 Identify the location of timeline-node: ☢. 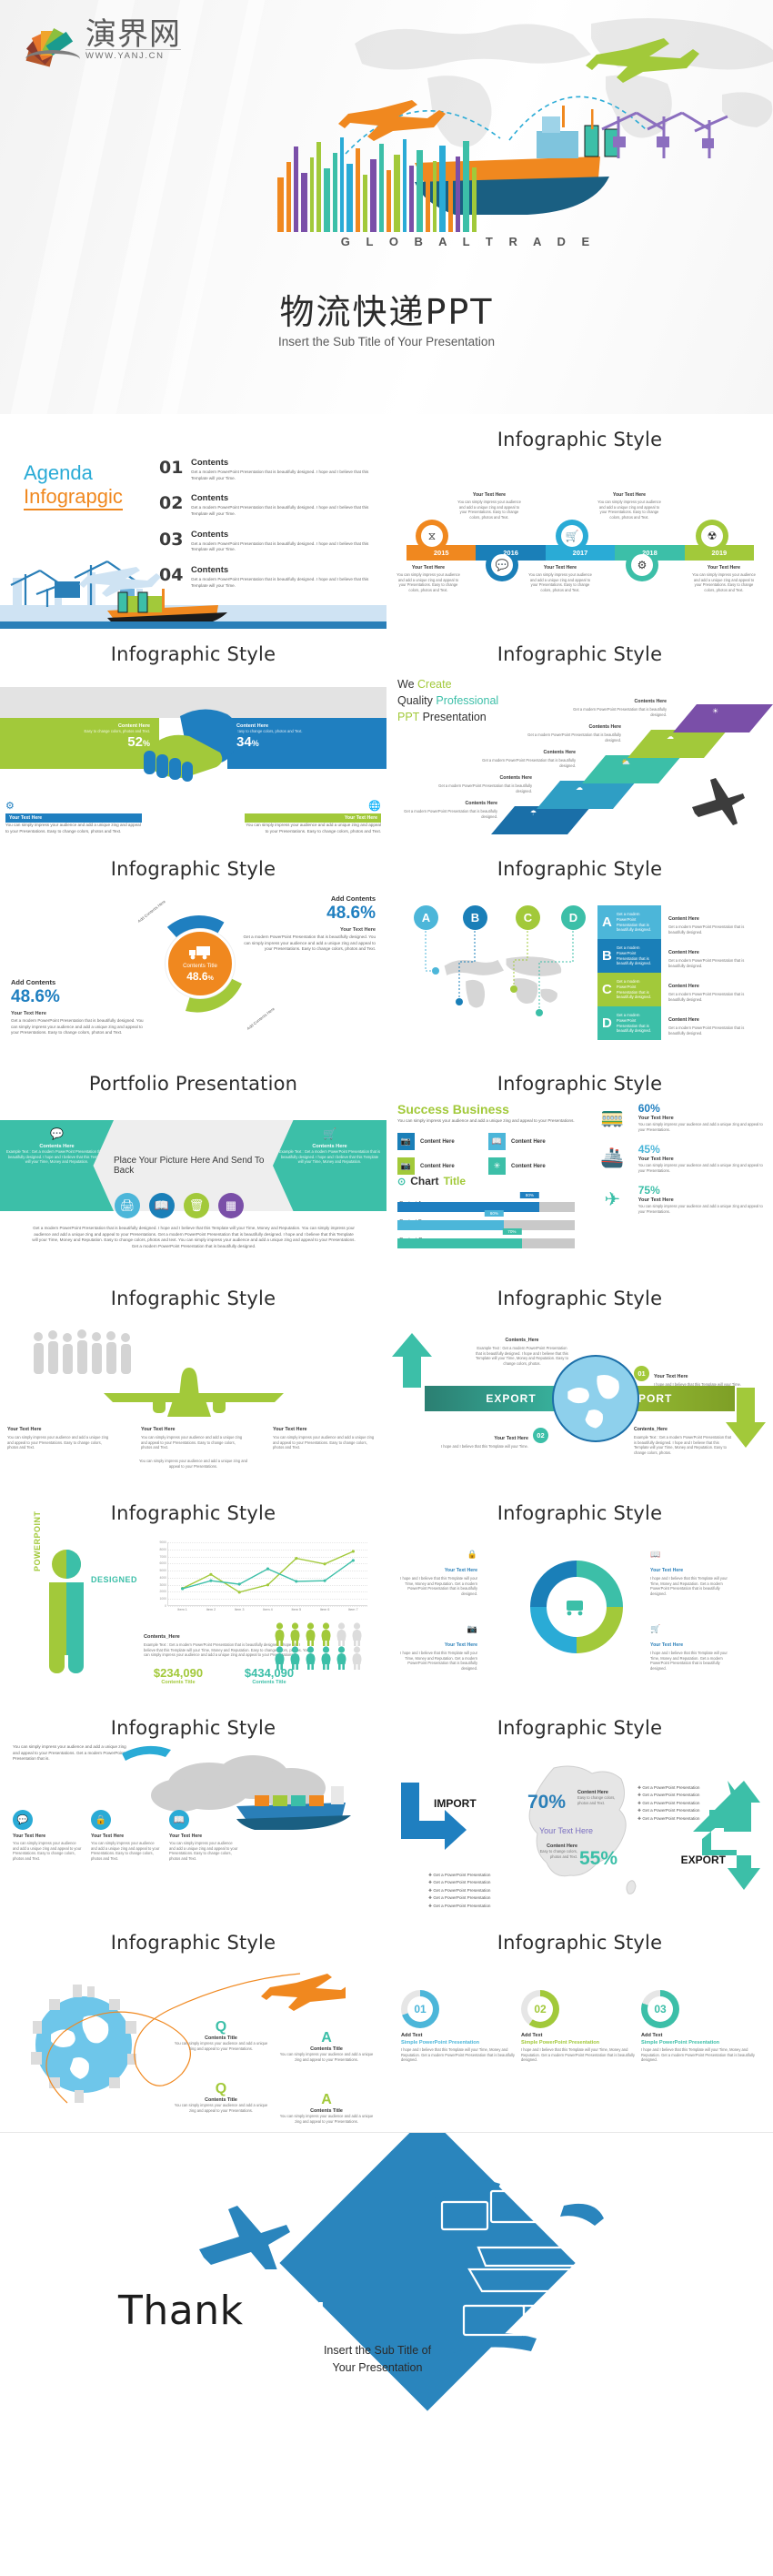
(712, 536).